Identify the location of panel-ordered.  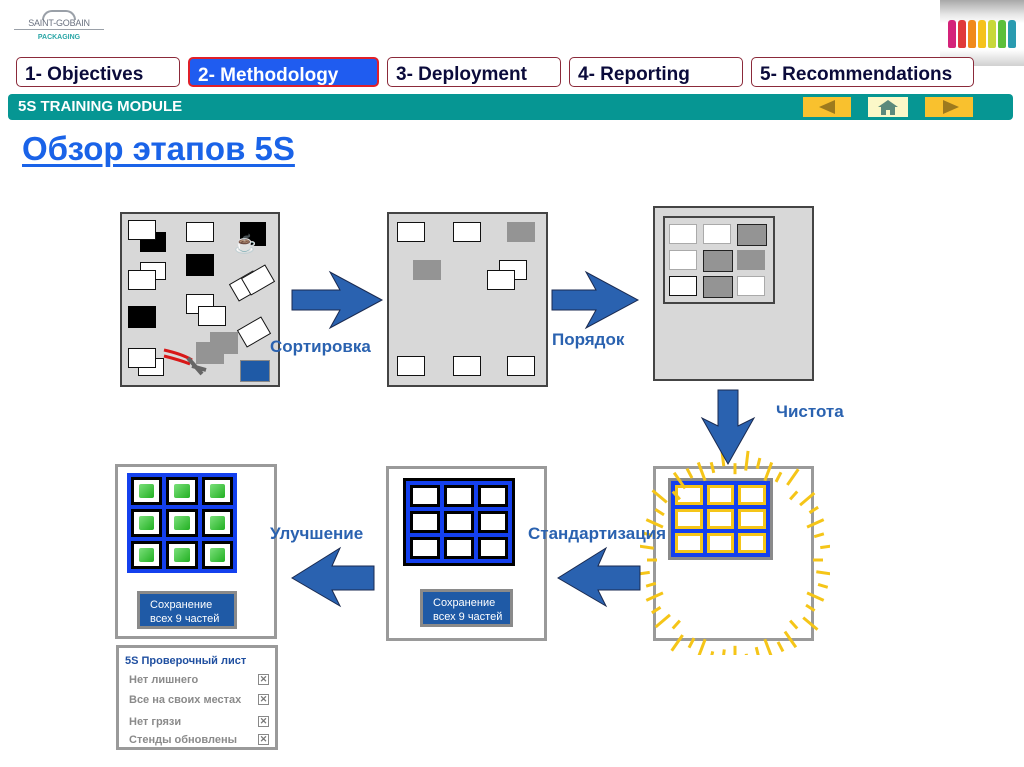
(733, 293).